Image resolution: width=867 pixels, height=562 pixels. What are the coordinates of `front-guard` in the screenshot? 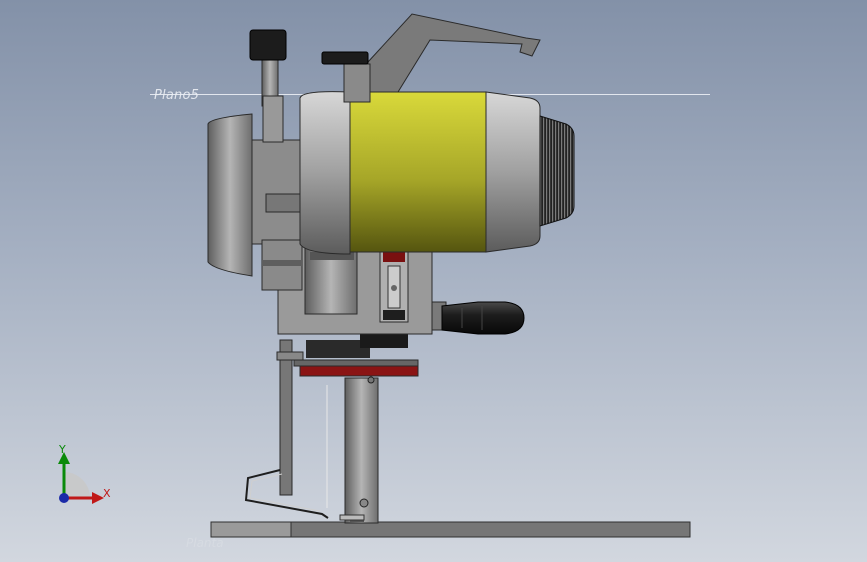 It's located at (256, 202).